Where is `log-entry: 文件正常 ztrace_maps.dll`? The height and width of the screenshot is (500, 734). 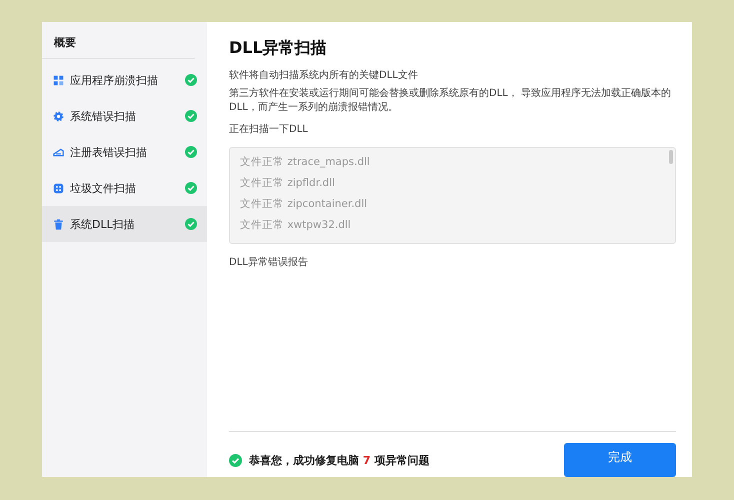 log-entry: 文件正常 ztrace_maps.dll is located at coordinates (305, 162).